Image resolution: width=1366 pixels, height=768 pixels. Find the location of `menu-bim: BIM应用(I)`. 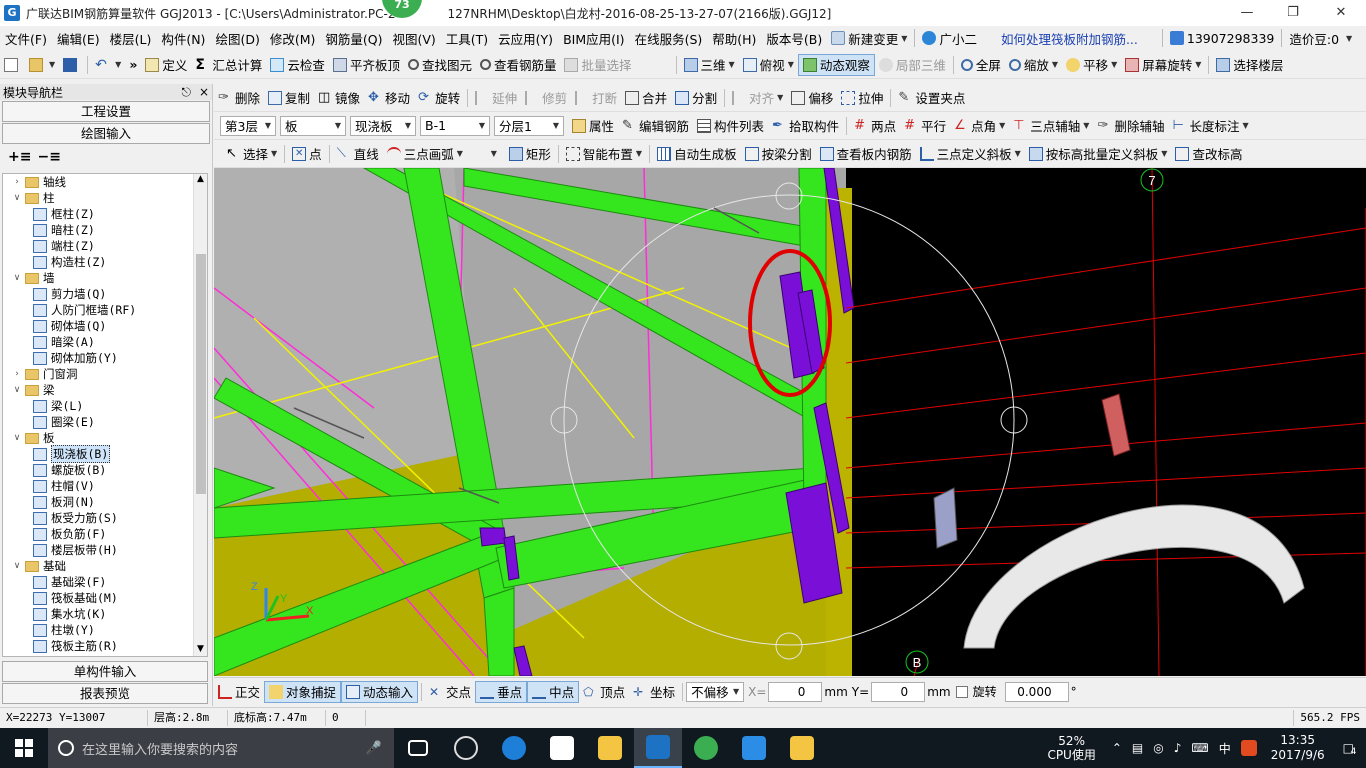

menu-bim: BIM应用(I) is located at coordinates (594, 38).